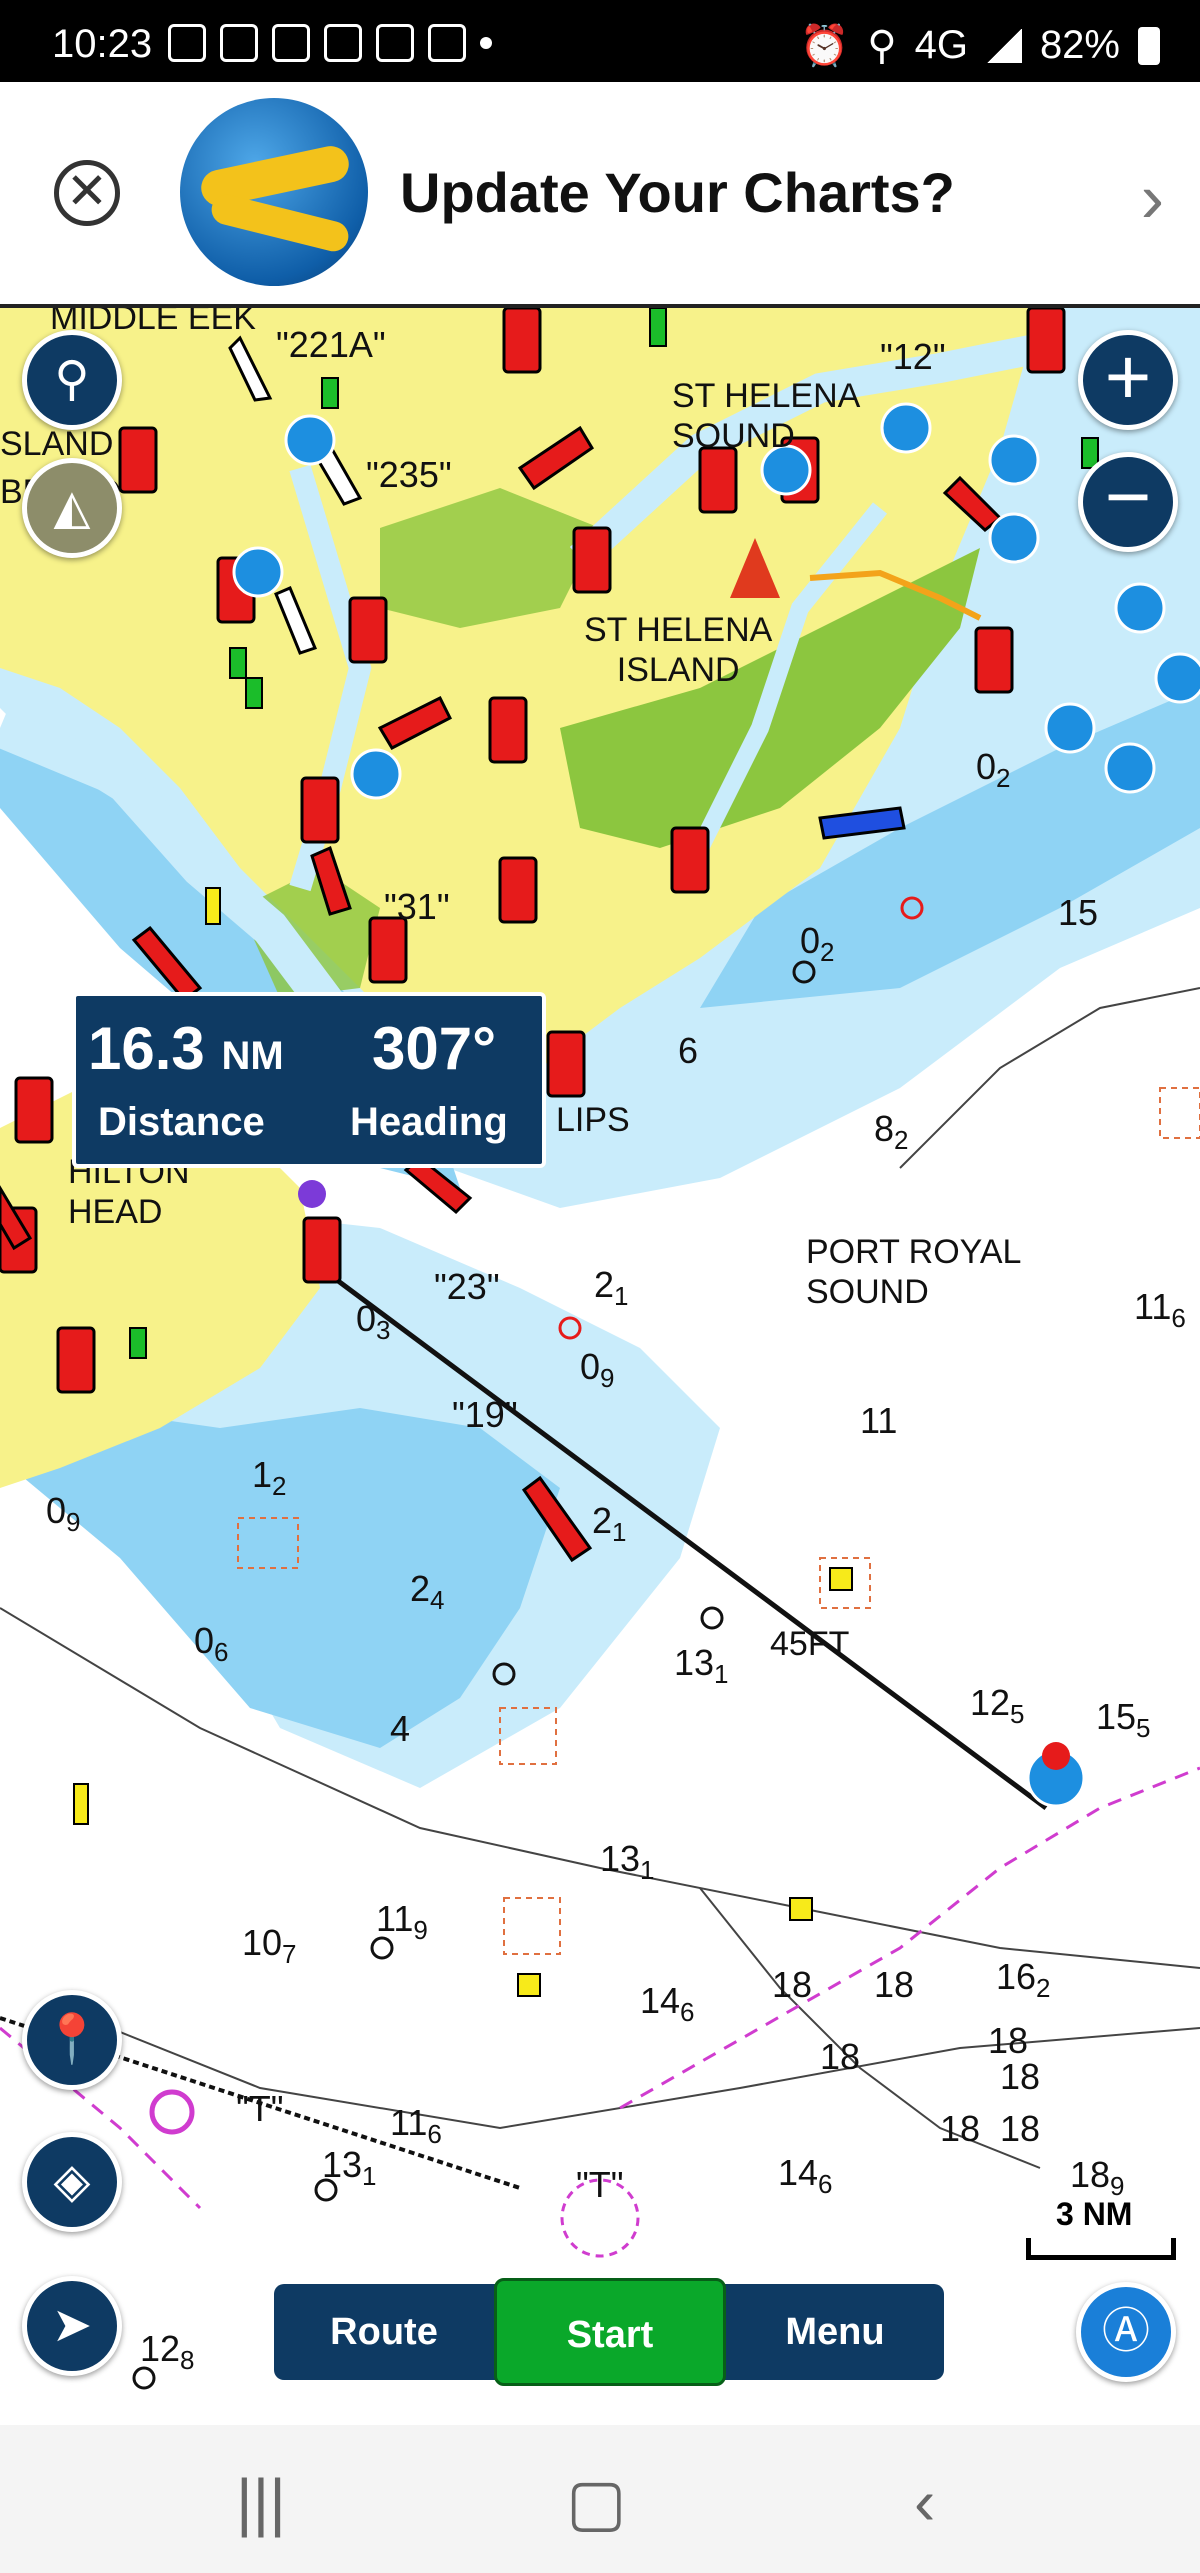  I want to click on recenter-button: ➤, so click(72, 2326).